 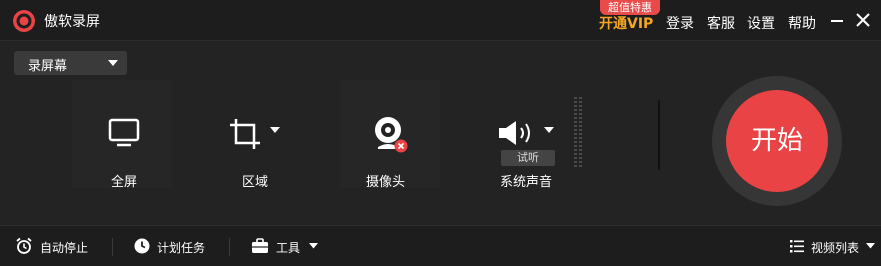 What do you see at coordinates (863, 20) in the screenshot?
I see `close-icon` at bounding box center [863, 20].